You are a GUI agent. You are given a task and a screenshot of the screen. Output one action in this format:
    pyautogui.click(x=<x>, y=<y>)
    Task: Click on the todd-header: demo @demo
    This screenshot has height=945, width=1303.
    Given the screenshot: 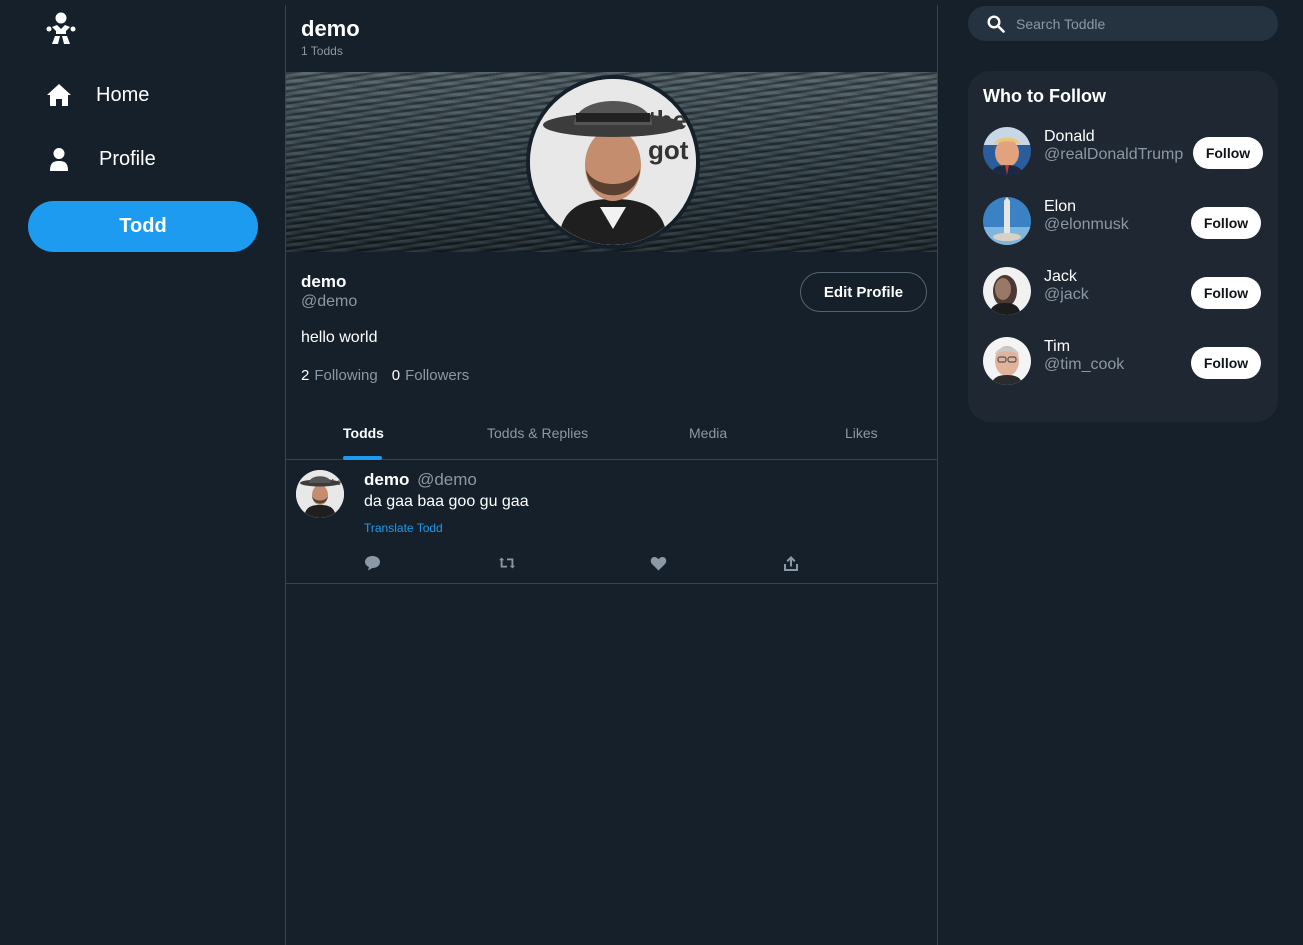 What is the action you would take?
    pyautogui.click(x=420, y=480)
    